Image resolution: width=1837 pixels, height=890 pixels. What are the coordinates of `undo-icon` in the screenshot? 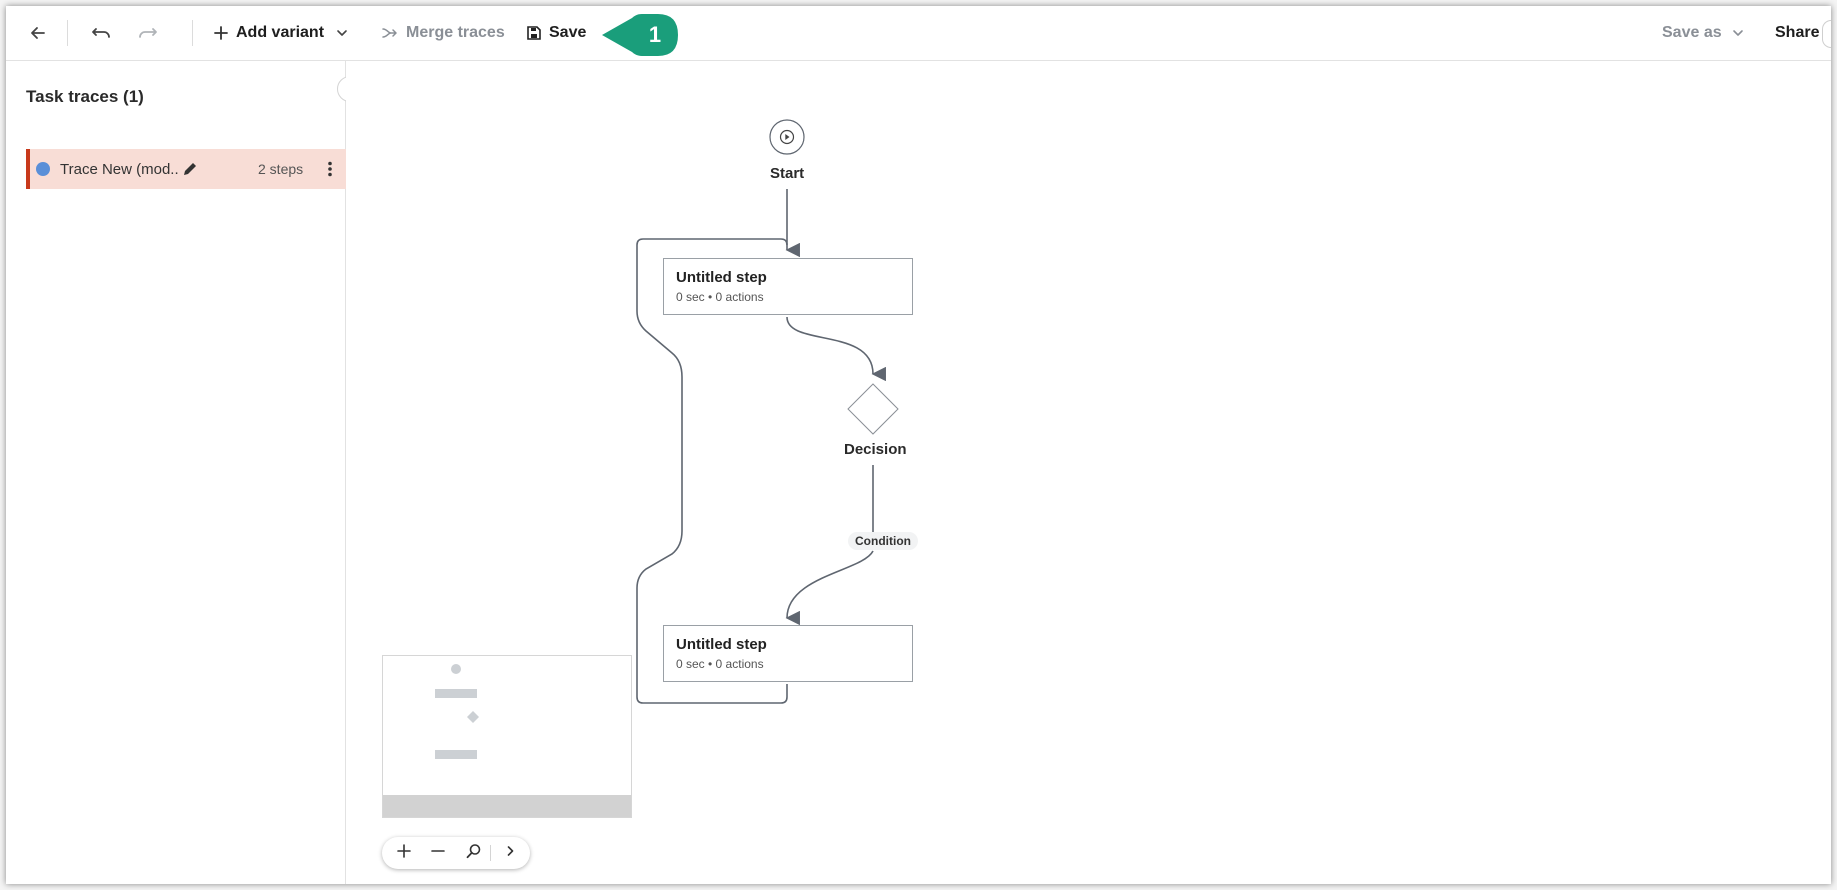 It's located at (101, 33).